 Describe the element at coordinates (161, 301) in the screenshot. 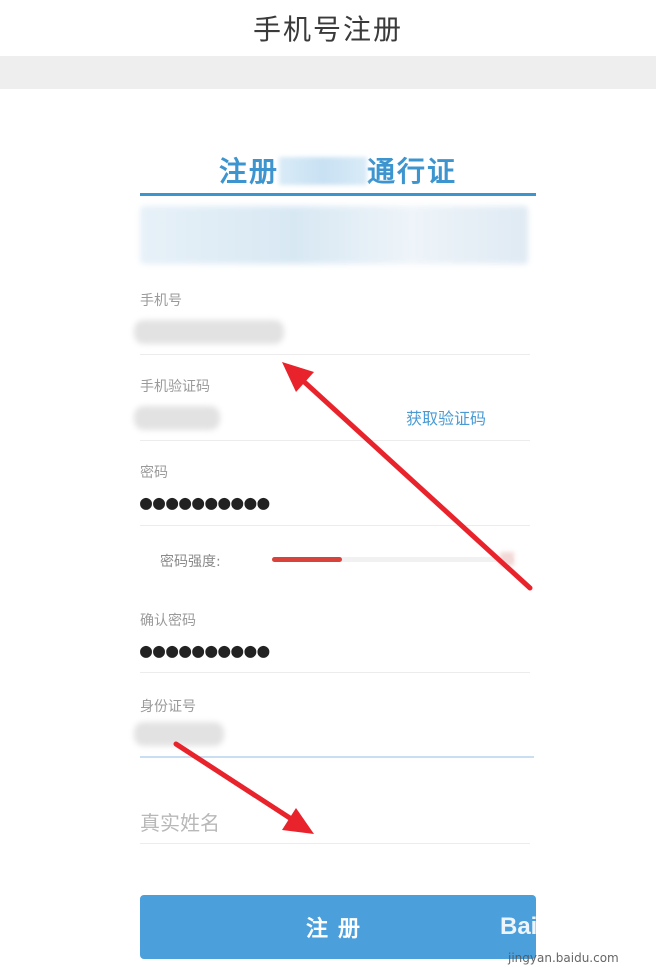

I see `phone-label: 手机号` at that location.